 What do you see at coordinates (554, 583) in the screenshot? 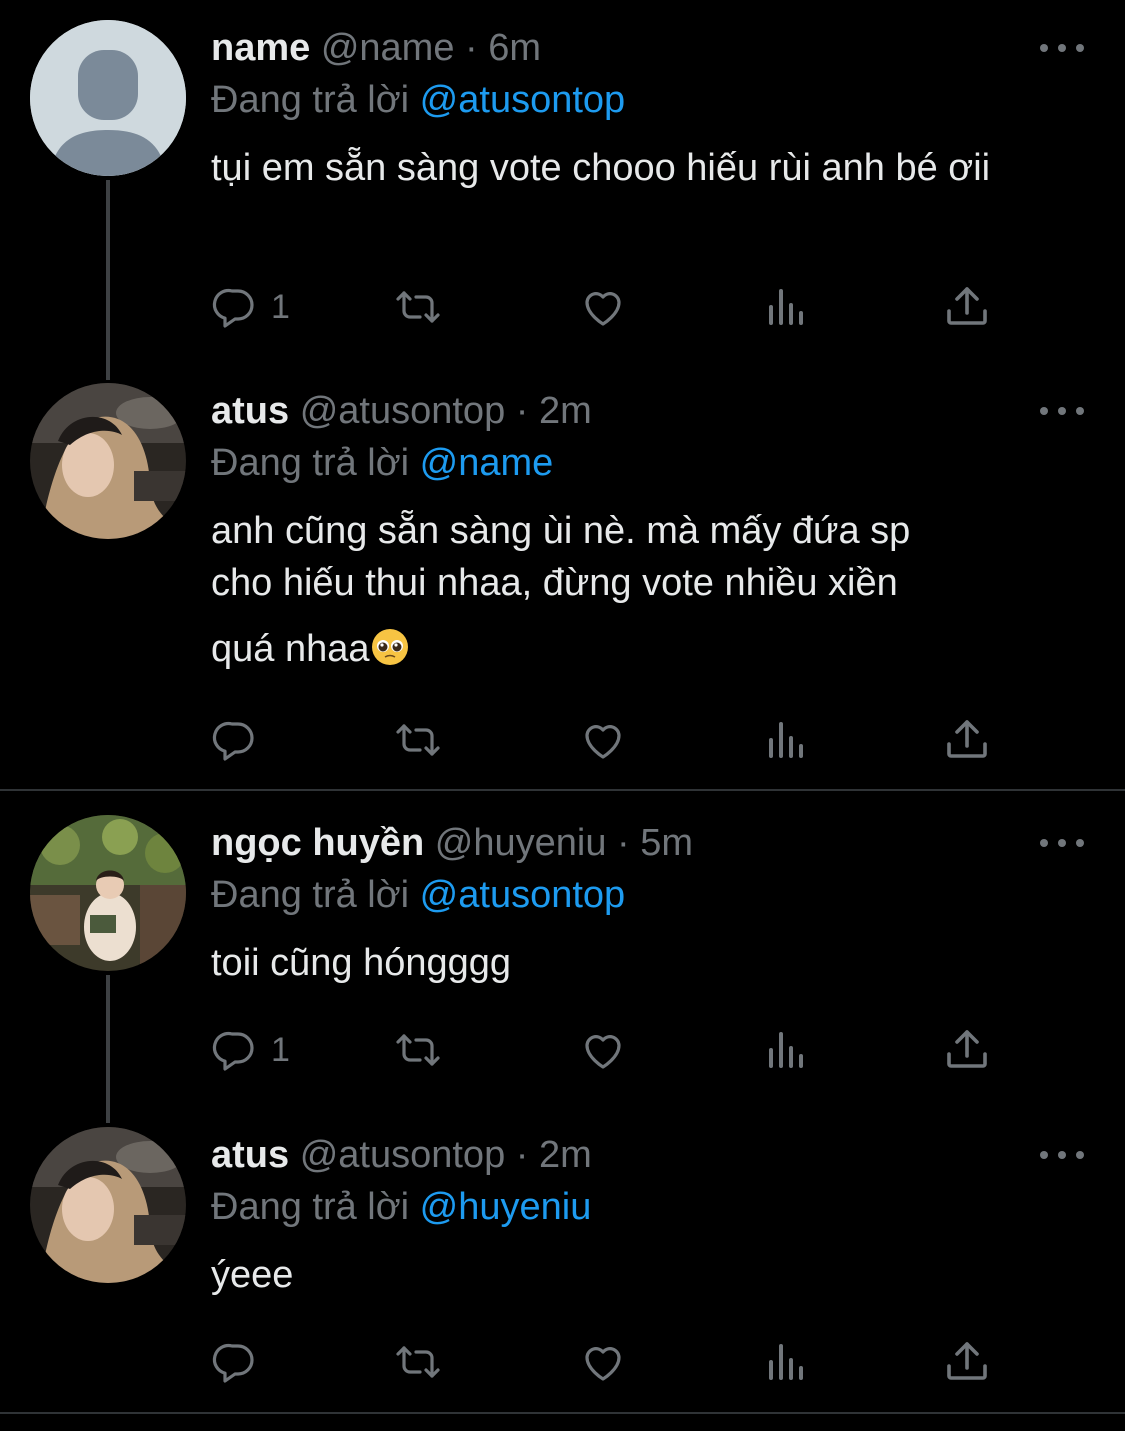
I see `tweet-text-line: cho hiếu thui nhaa, đừng vote nhiều xiền` at bounding box center [554, 583].